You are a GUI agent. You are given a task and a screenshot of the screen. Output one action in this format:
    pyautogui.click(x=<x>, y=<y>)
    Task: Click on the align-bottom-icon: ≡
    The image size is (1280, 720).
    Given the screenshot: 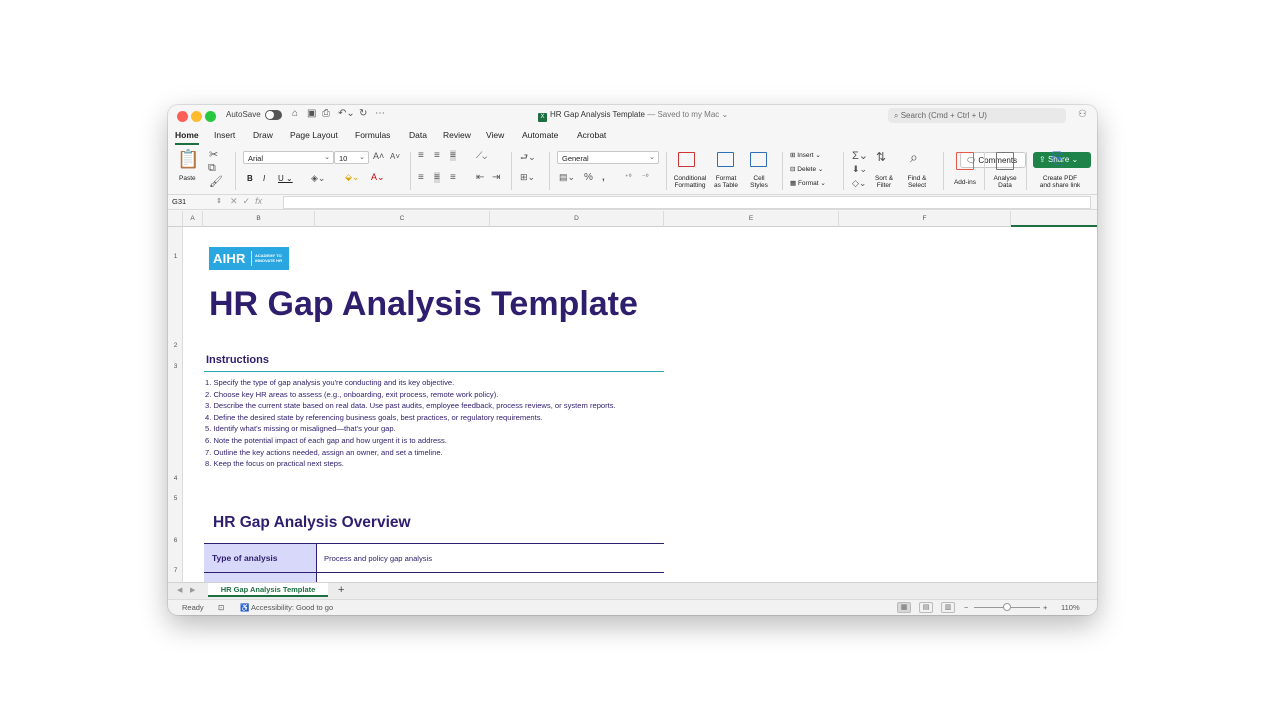 What is the action you would take?
    pyautogui.click(x=453, y=155)
    